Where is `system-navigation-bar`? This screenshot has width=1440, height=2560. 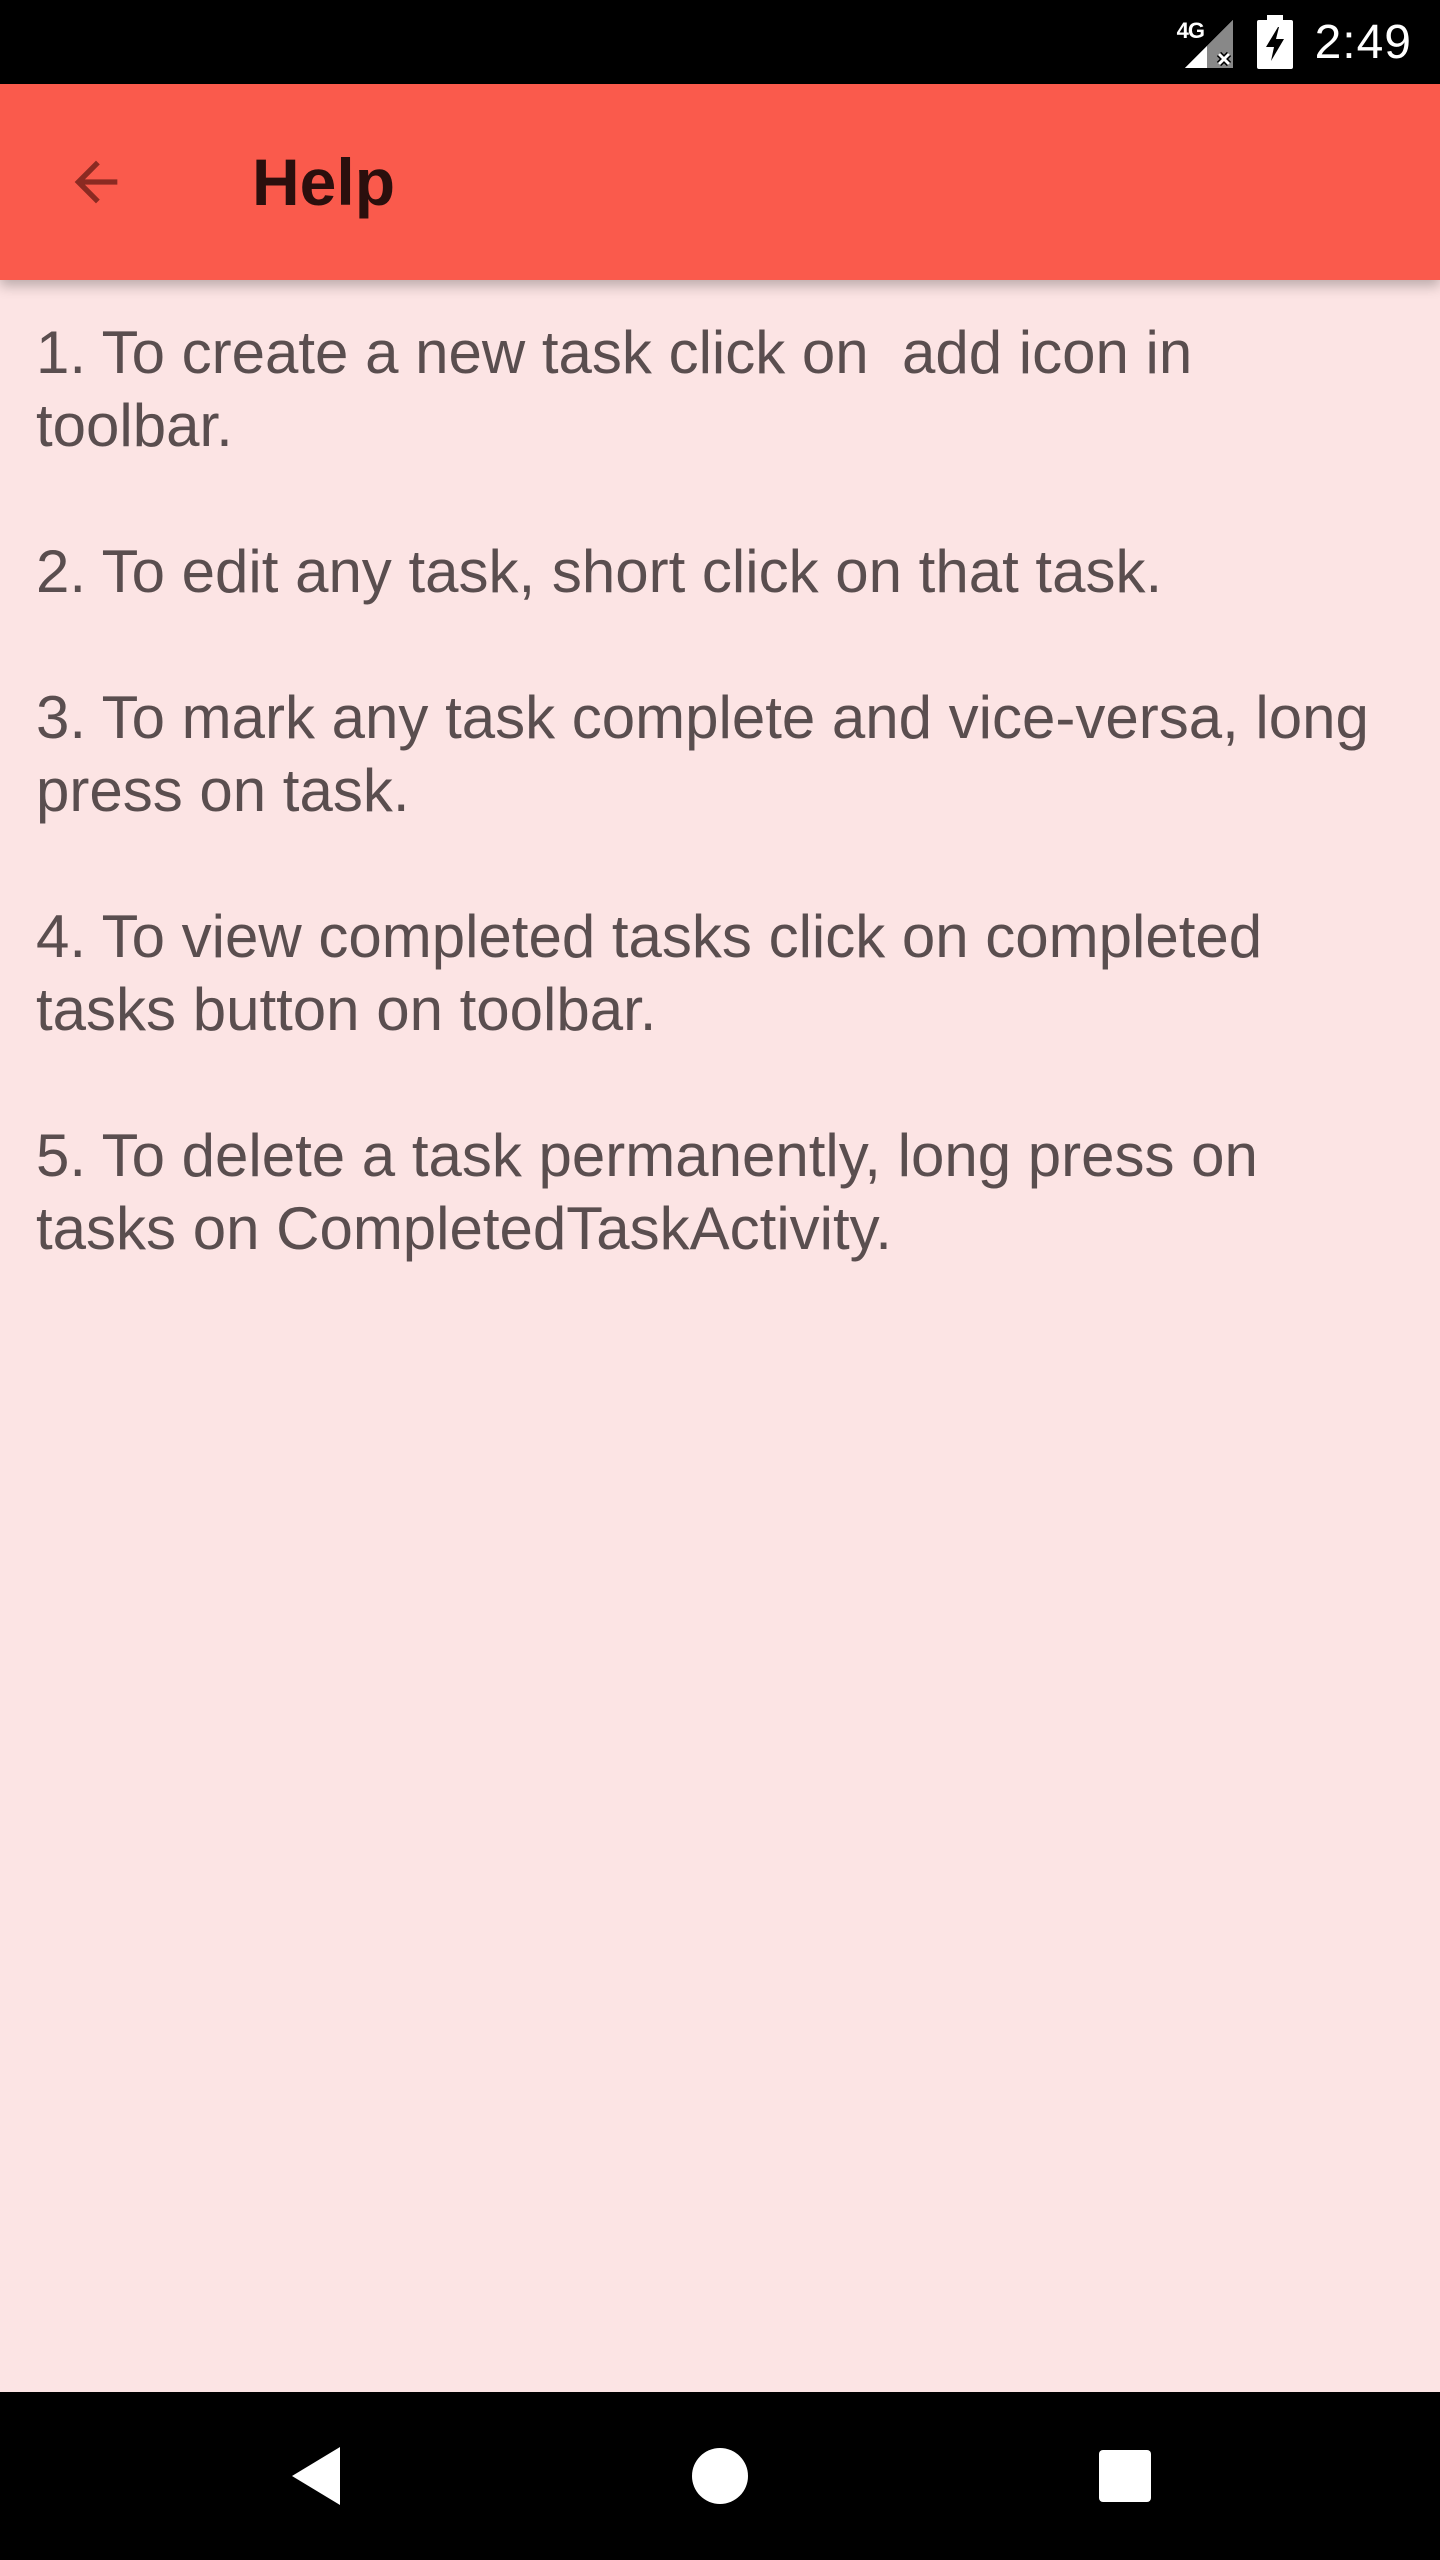 system-navigation-bar is located at coordinates (720, 2476).